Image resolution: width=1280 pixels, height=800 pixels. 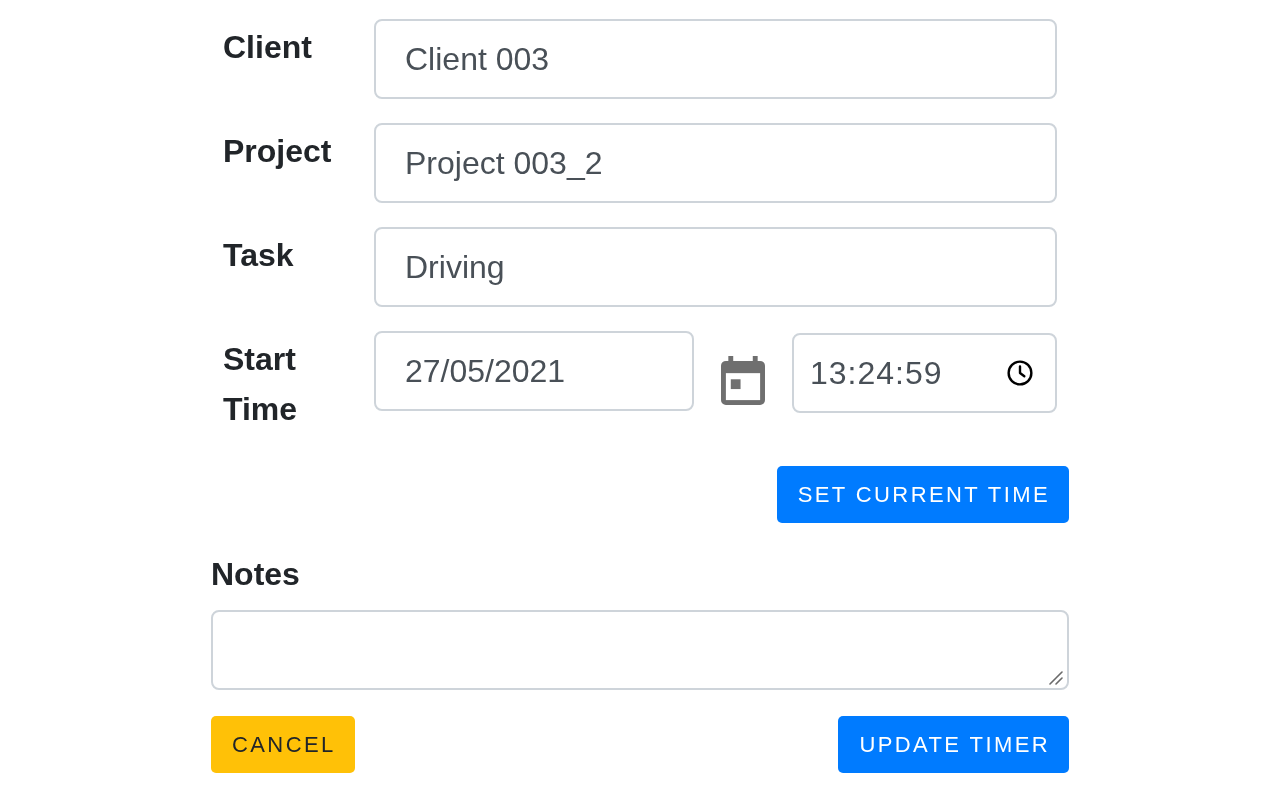 I want to click on calendar-icon, so click(x=743, y=380).